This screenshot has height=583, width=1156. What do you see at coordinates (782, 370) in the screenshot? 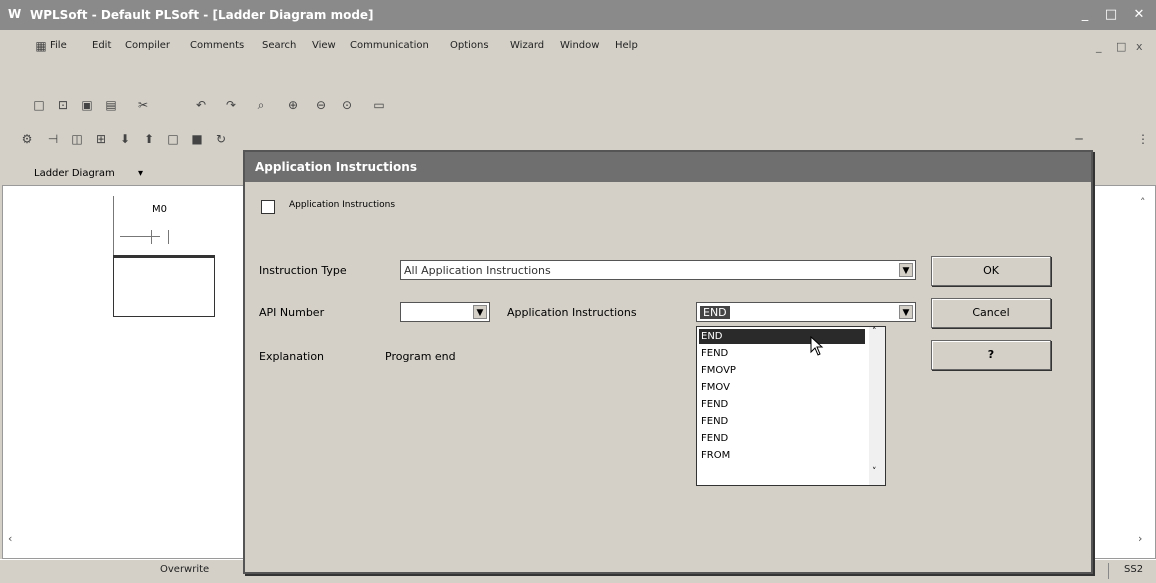
I see `dropdown-item: FMOVP` at bounding box center [782, 370].